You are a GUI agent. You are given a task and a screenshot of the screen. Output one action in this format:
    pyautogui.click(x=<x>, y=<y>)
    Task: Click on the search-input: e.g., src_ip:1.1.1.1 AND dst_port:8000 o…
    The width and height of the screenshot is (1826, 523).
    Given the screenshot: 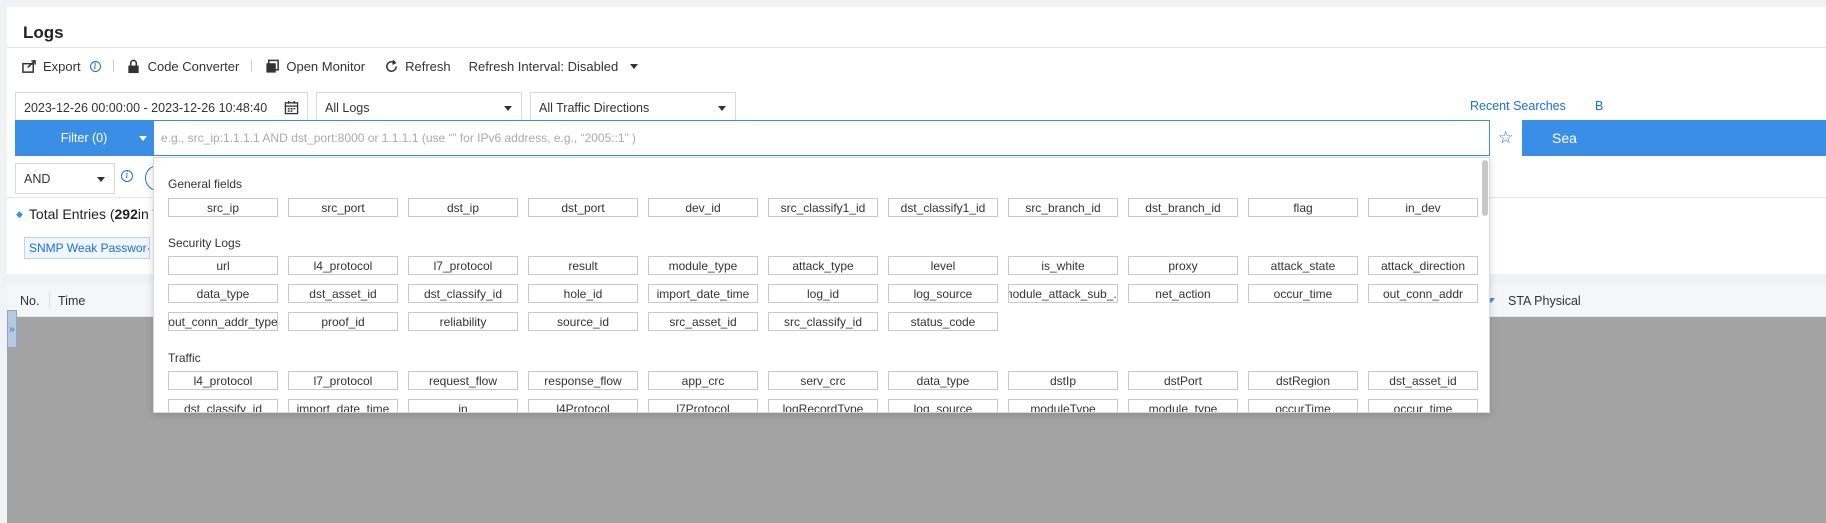 What is the action you would take?
    pyautogui.click(x=821, y=138)
    